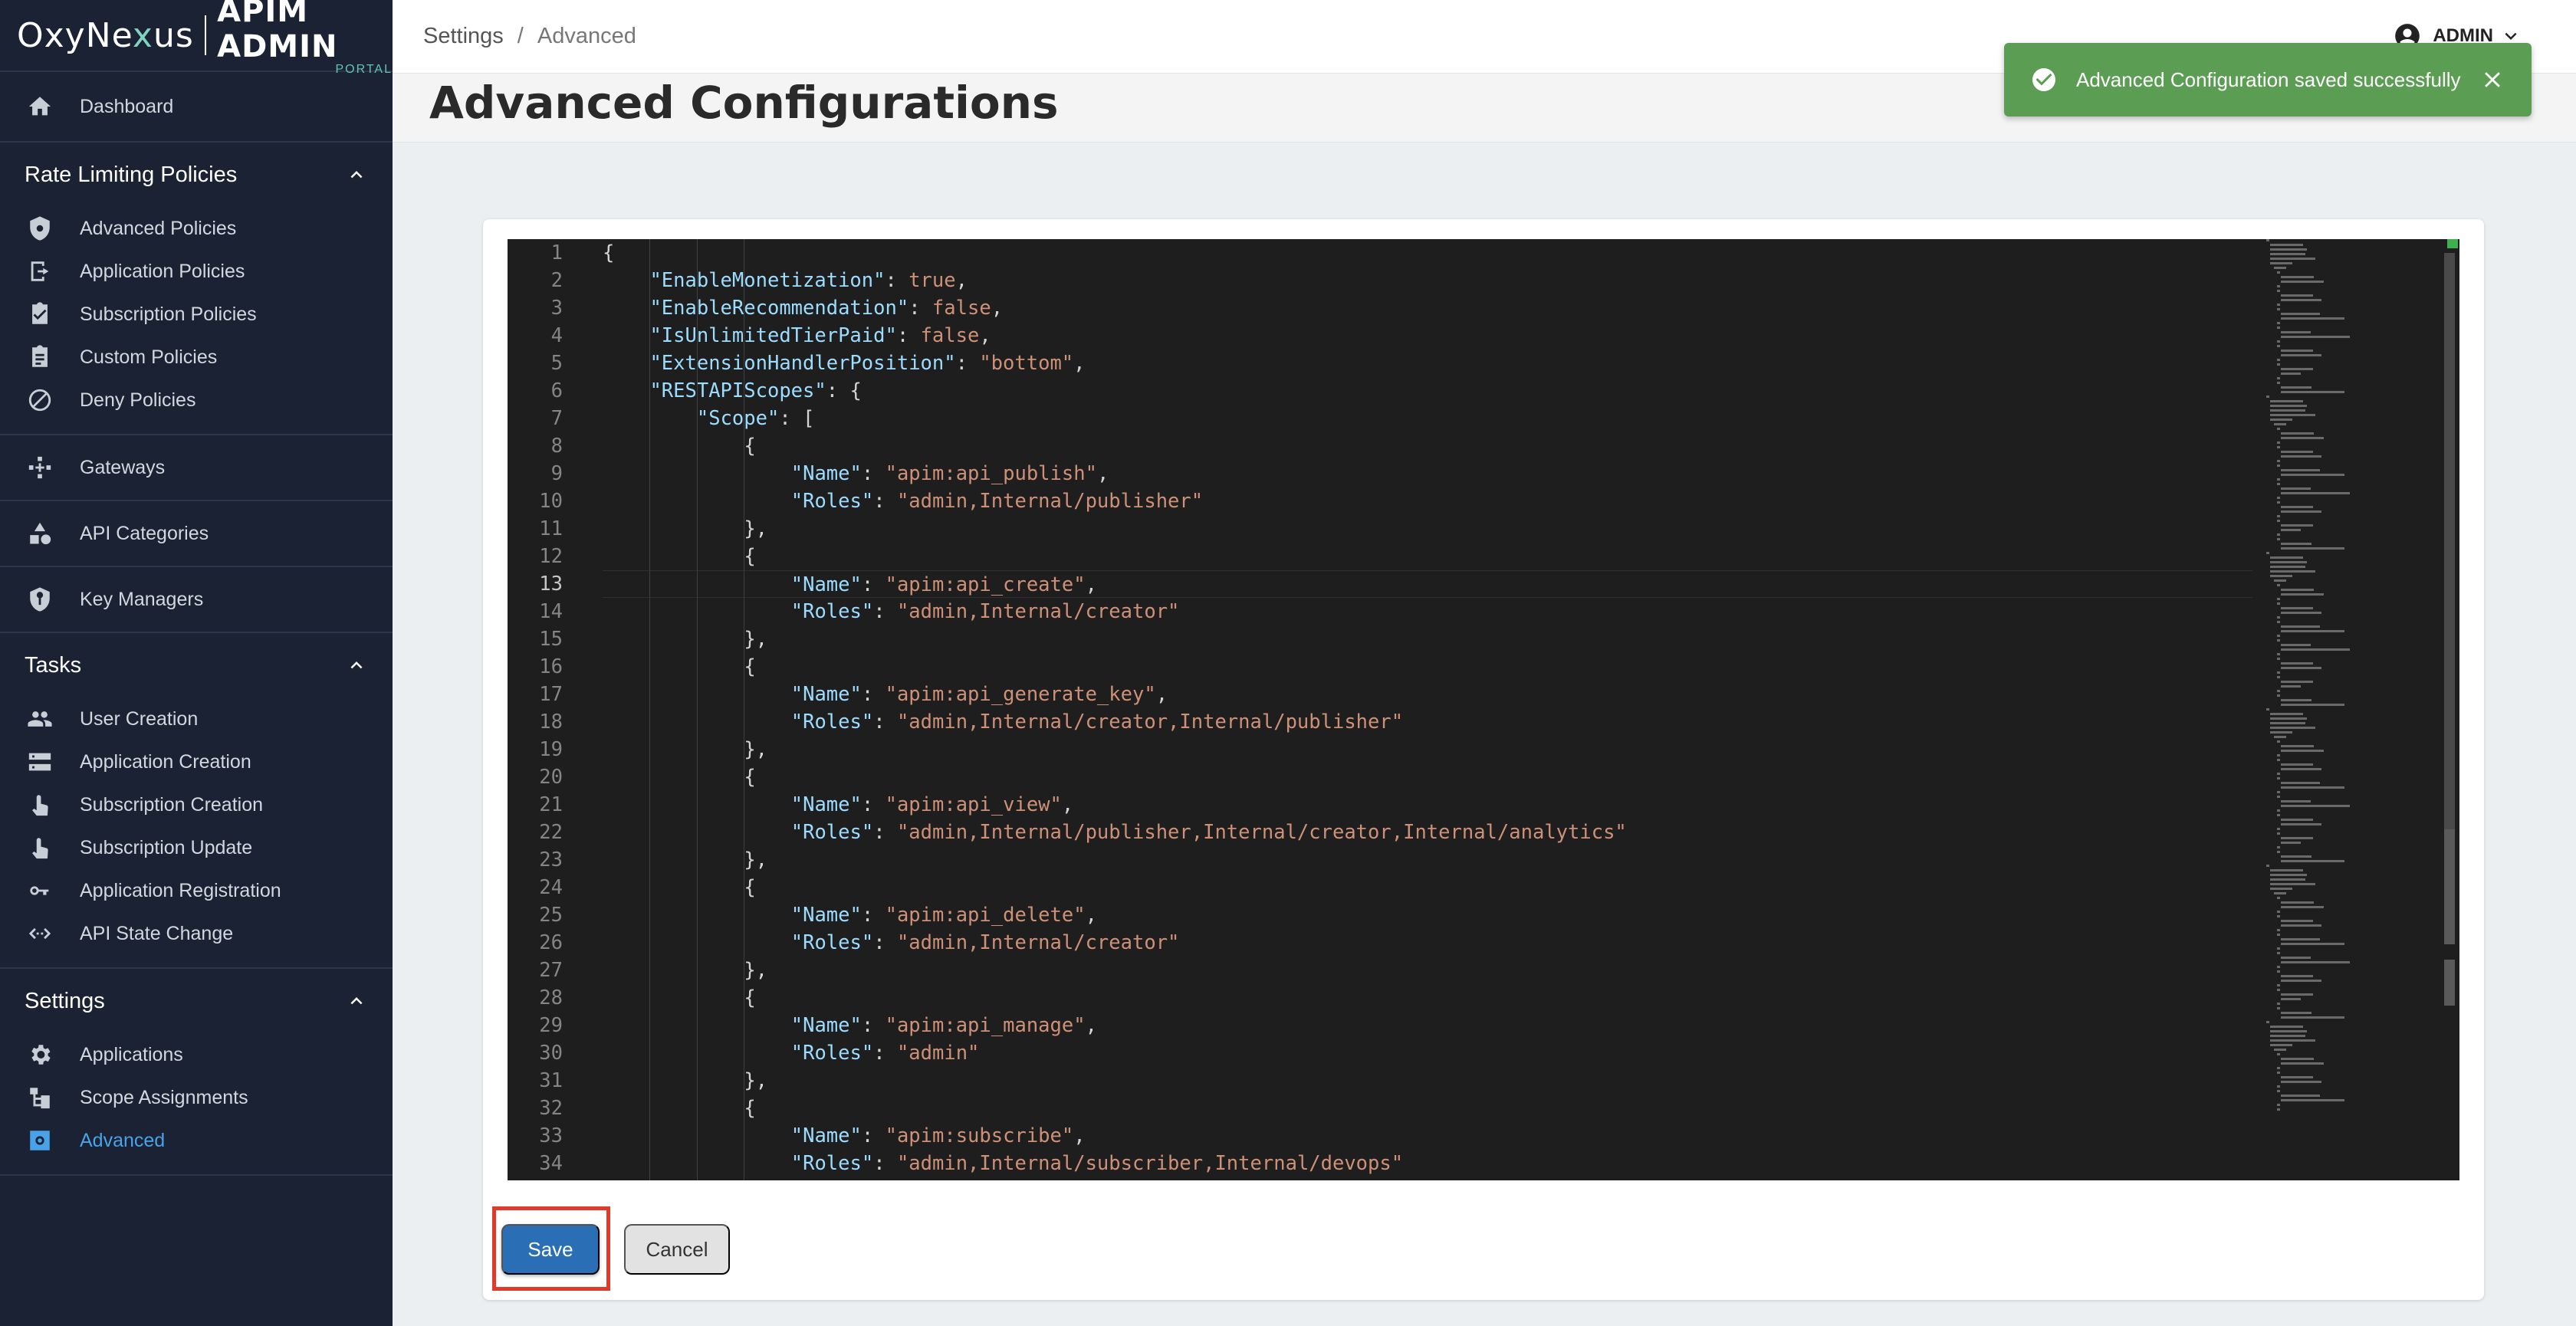 This screenshot has height=1326, width=2576. I want to click on code-line: "EnableRecommendation": false,, so click(826, 308).